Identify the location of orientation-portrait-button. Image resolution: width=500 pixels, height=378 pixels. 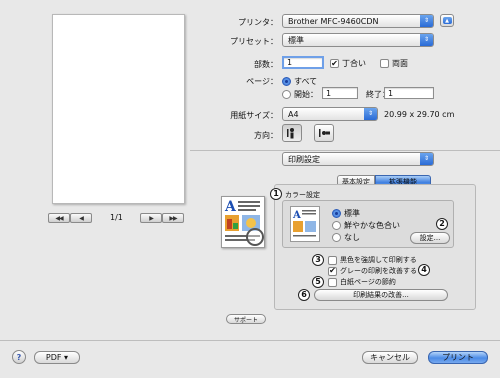
(292, 133).